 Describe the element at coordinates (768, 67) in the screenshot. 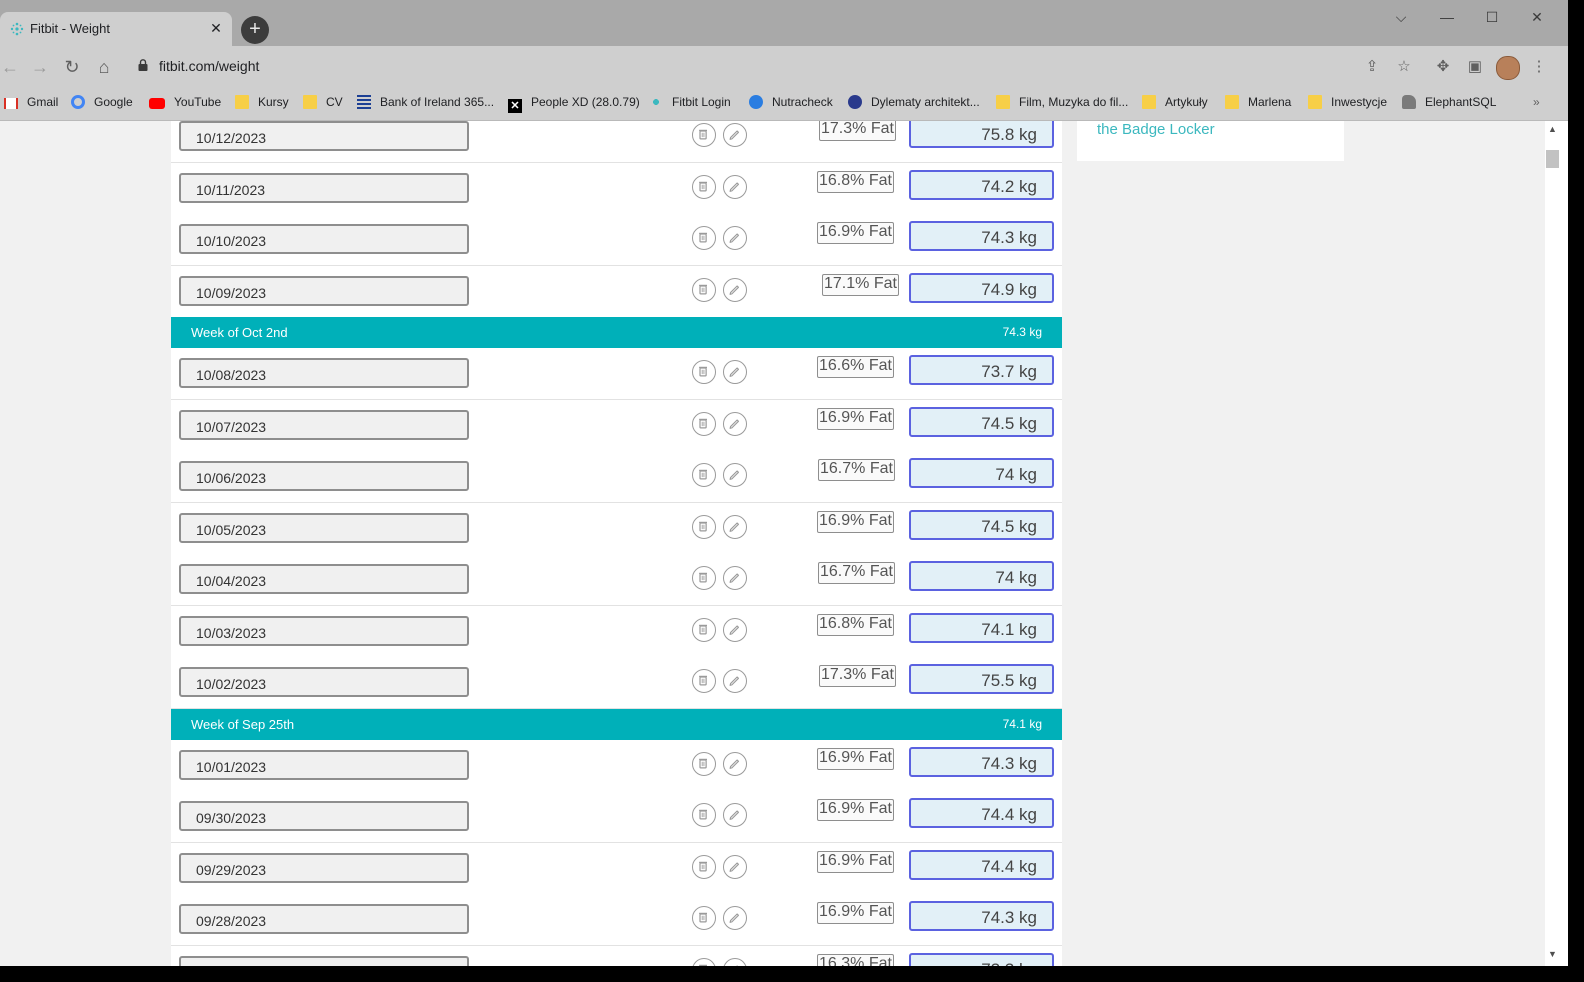

I see `address-bar: fitbit.com/weight` at that location.